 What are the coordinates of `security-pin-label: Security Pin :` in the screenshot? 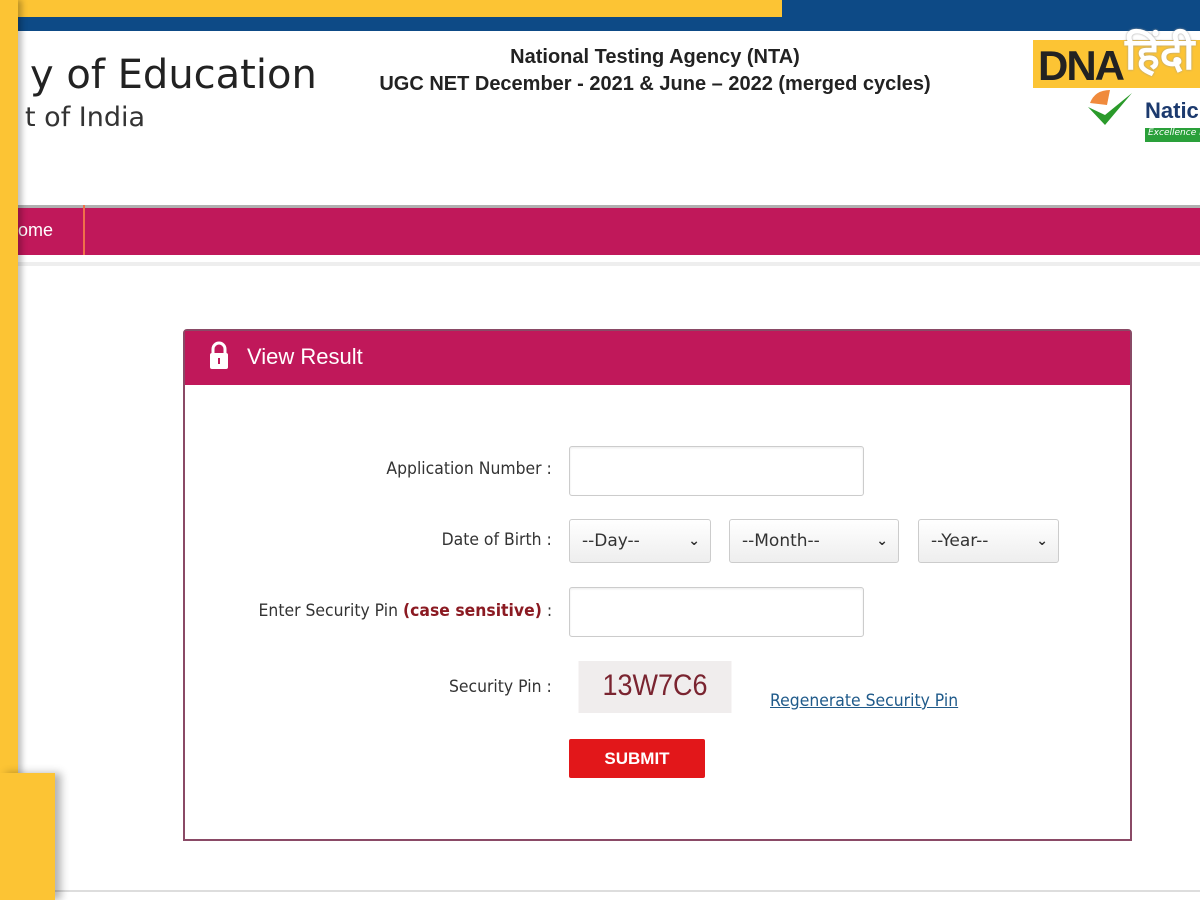 It's located at (500, 687).